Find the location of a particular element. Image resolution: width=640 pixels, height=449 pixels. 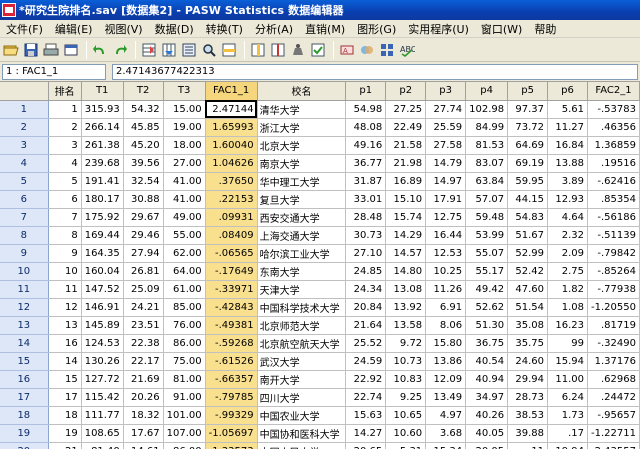

grid-cell: 2 is located at coordinates (65, 127).